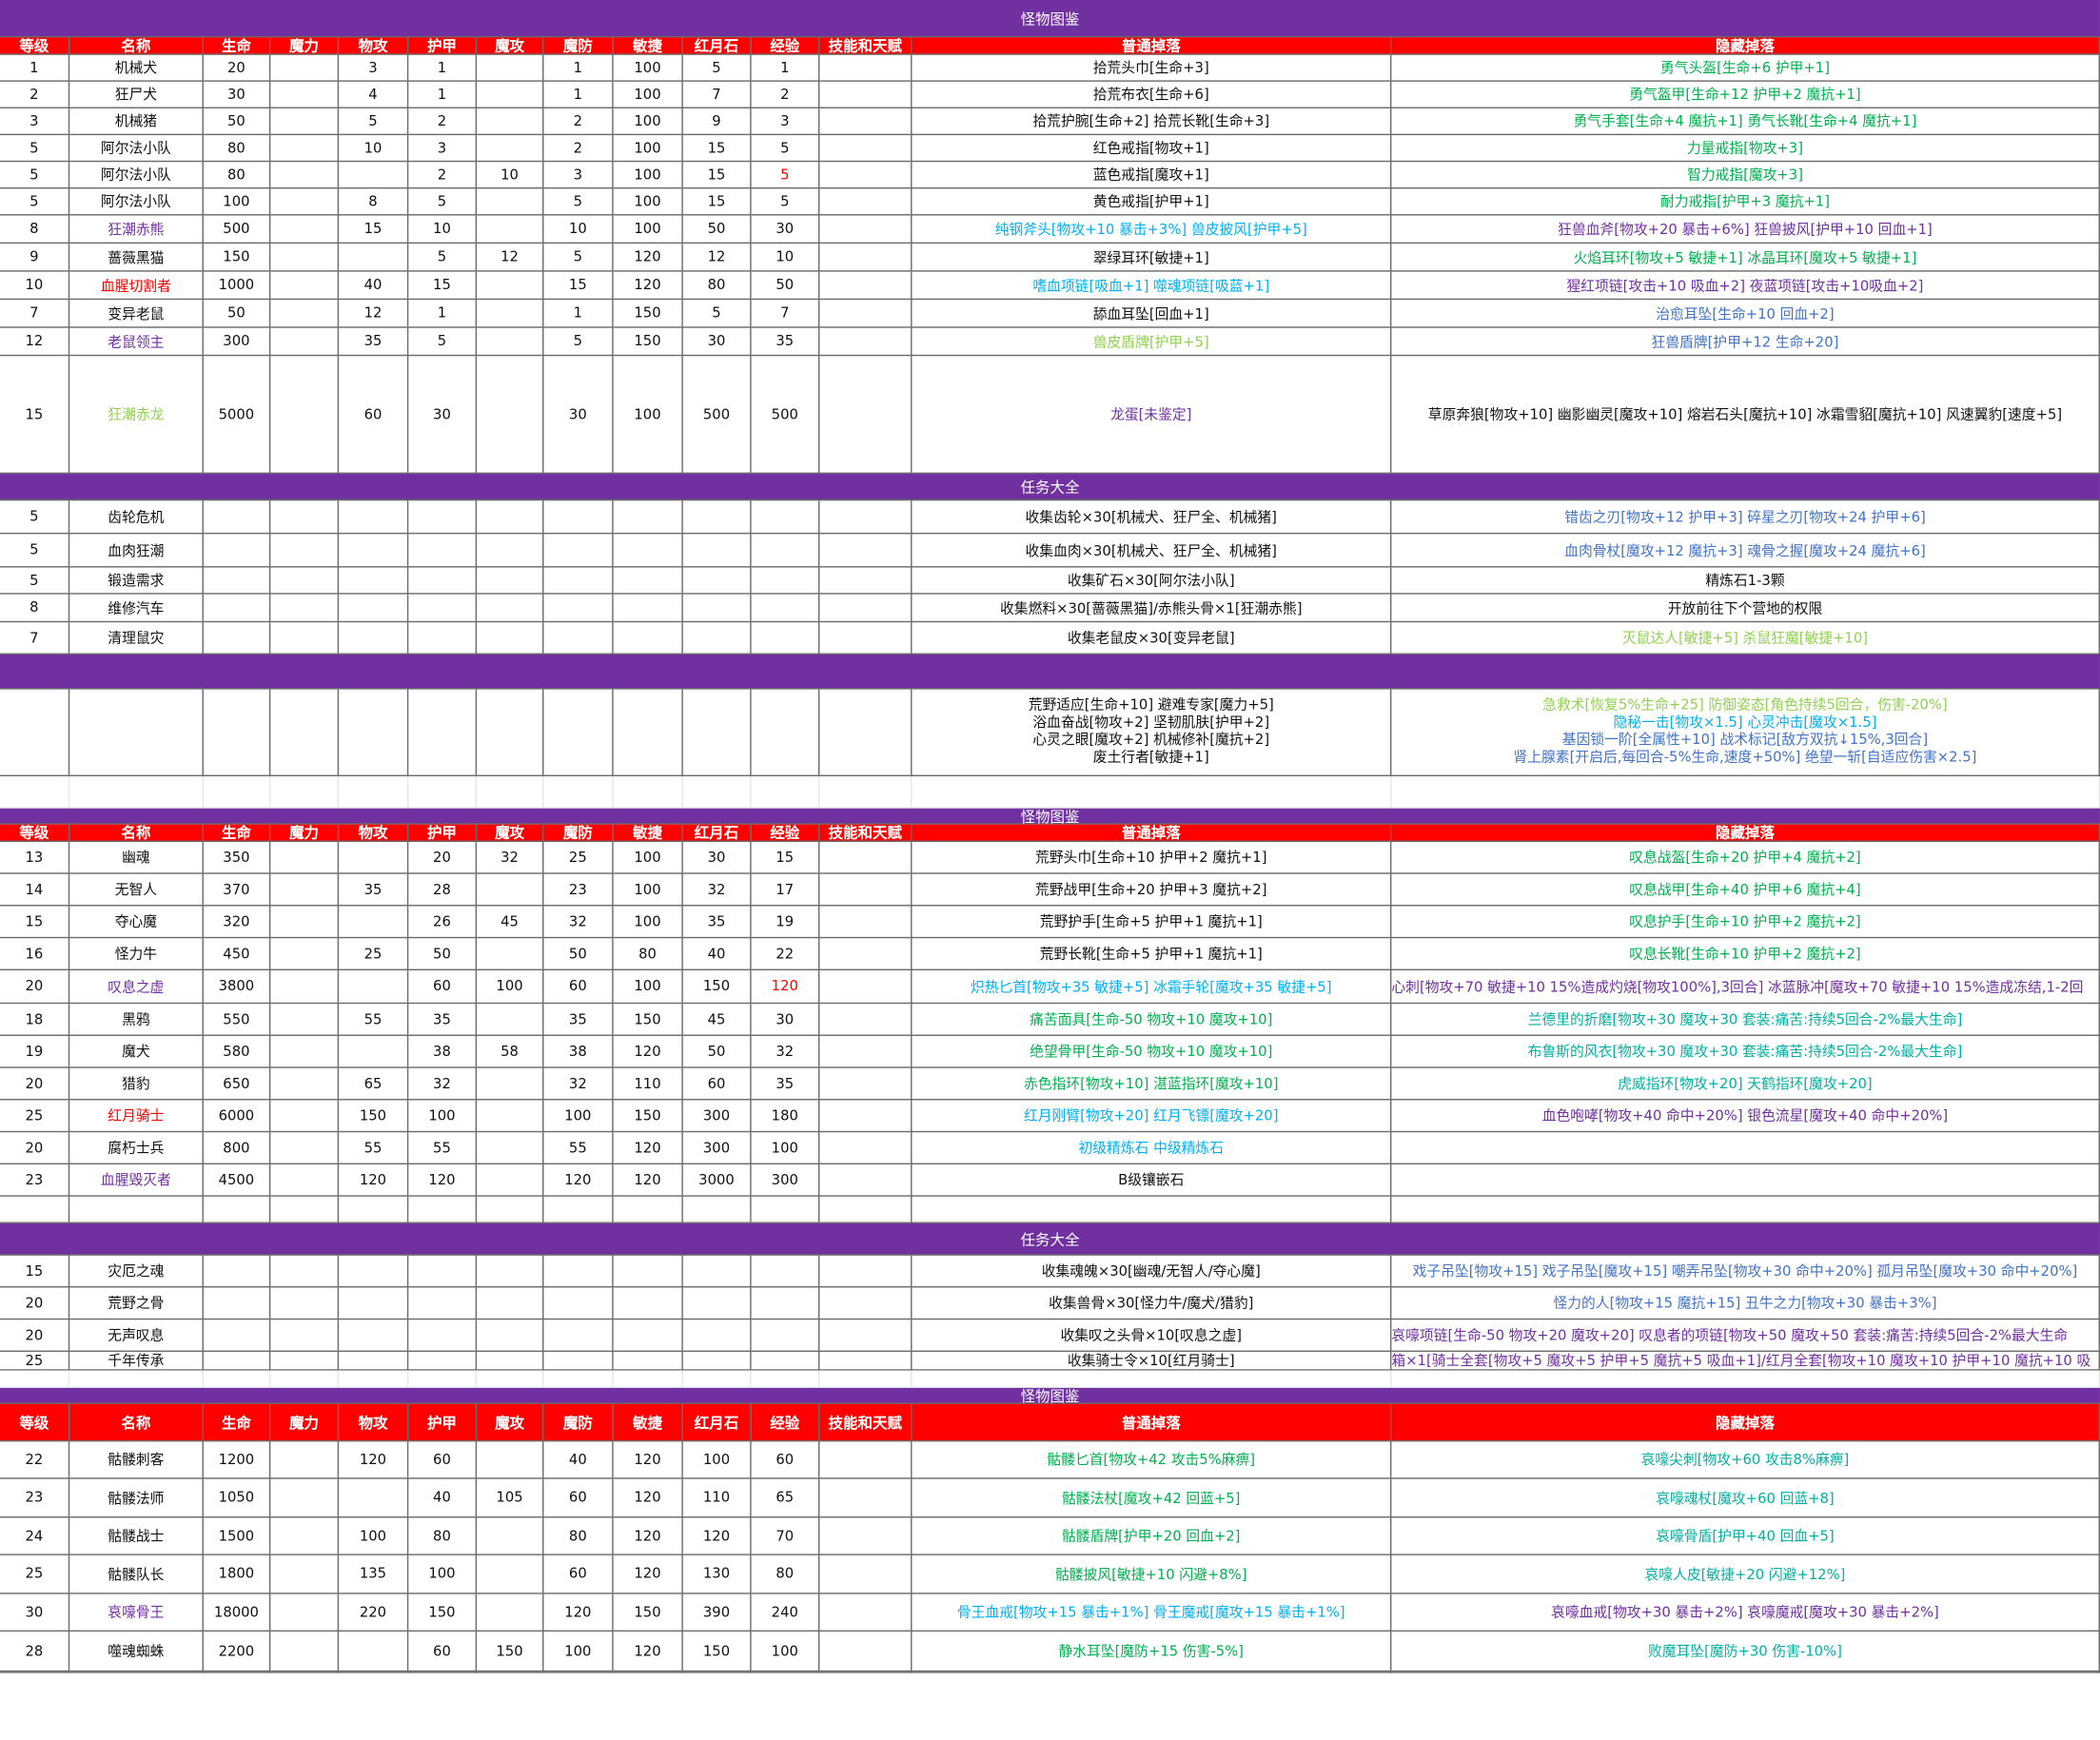  What do you see at coordinates (578, 415) in the screenshot?
I see `cell-mdef: 30` at bounding box center [578, 415].